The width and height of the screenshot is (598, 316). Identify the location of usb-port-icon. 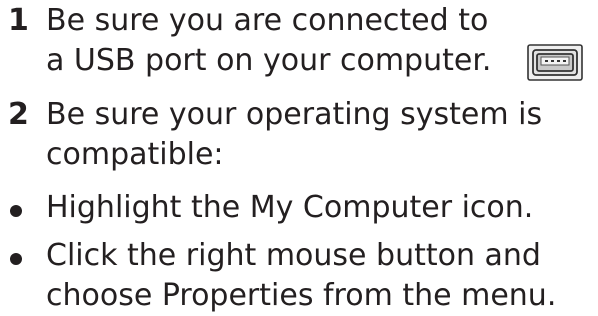
(555, 62).